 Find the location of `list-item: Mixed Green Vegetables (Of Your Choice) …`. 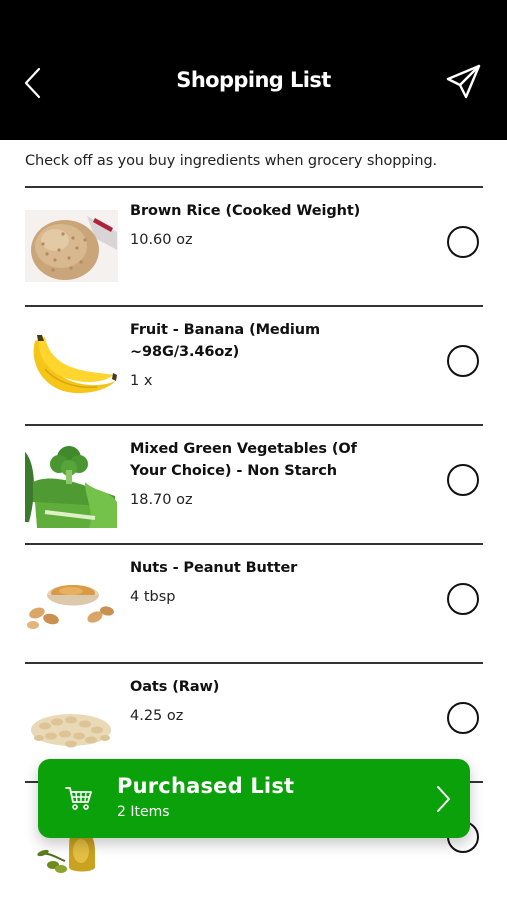

list-item: Mixed Green Vegetables (Of Your Choice) … is located at coordinates (254, 485).